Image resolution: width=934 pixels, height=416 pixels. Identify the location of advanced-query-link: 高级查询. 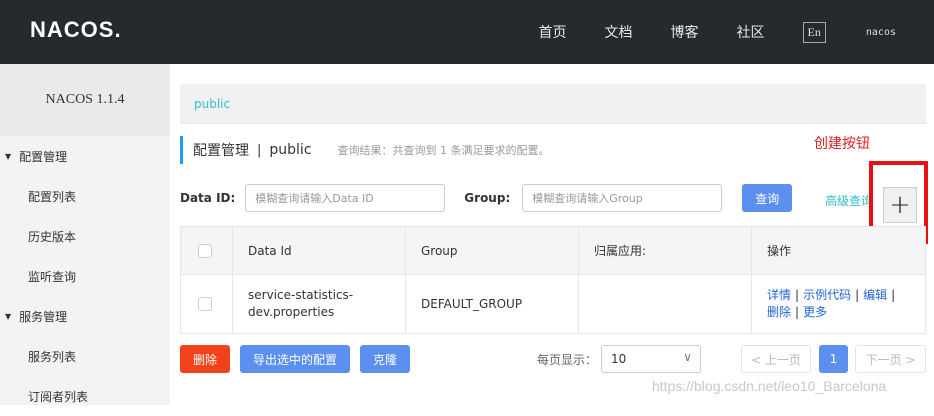
(849, 200).